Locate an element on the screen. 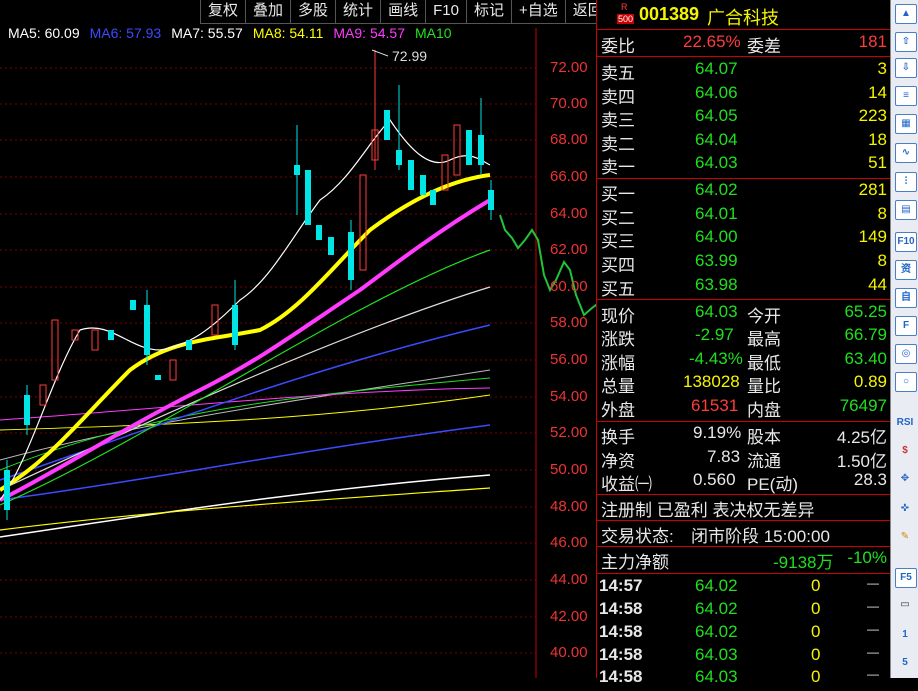 This screenshot has height=691, width=918. arrow-up-outline-icon: ⇧ is located at coordinates (906, 42).